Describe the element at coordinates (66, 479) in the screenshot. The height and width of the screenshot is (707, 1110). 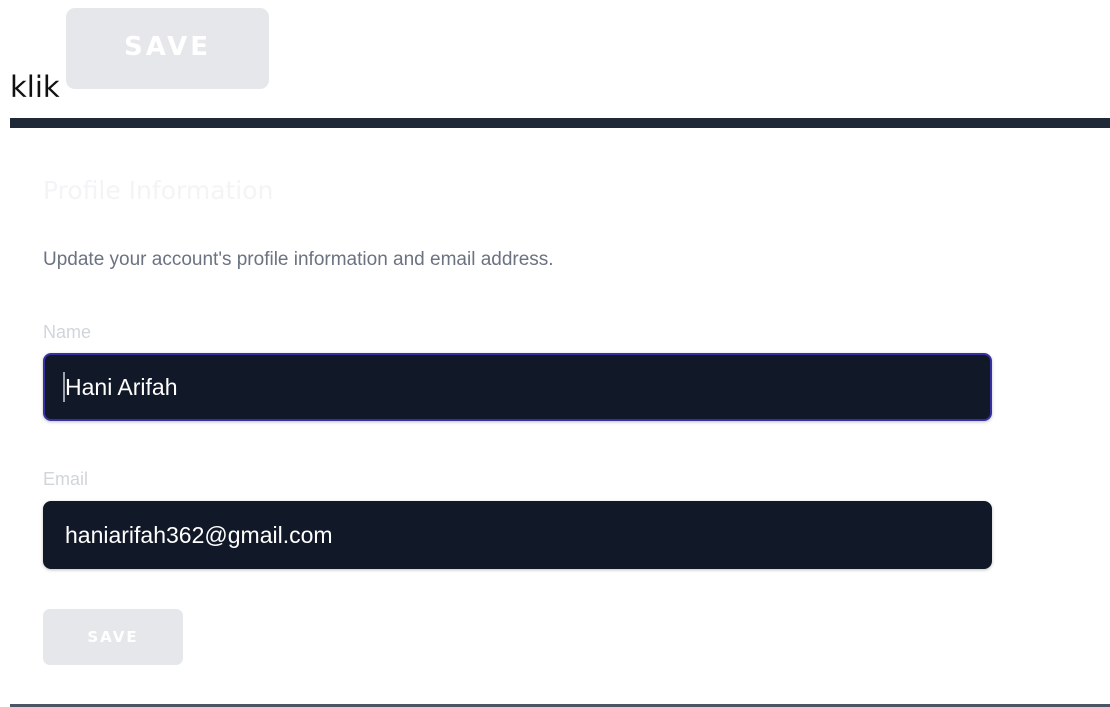
I see `email-label: Email` at that location.